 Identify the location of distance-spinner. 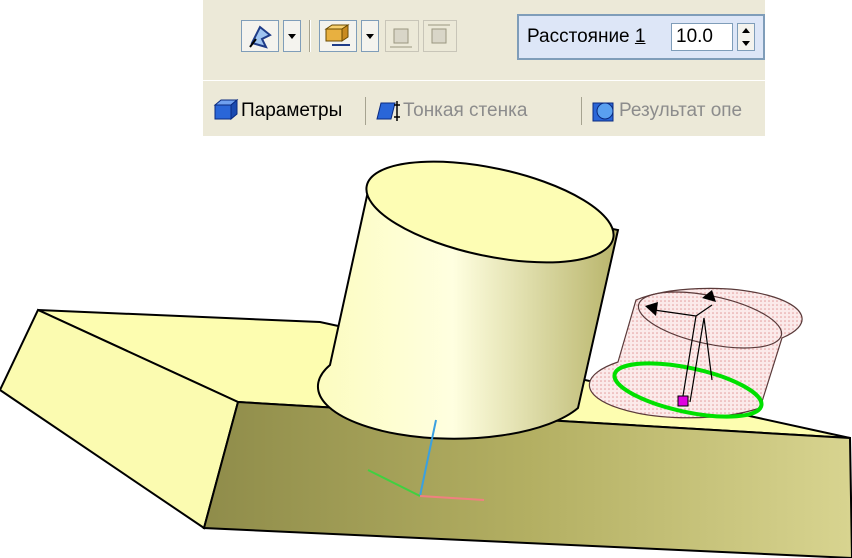
(746, 37).